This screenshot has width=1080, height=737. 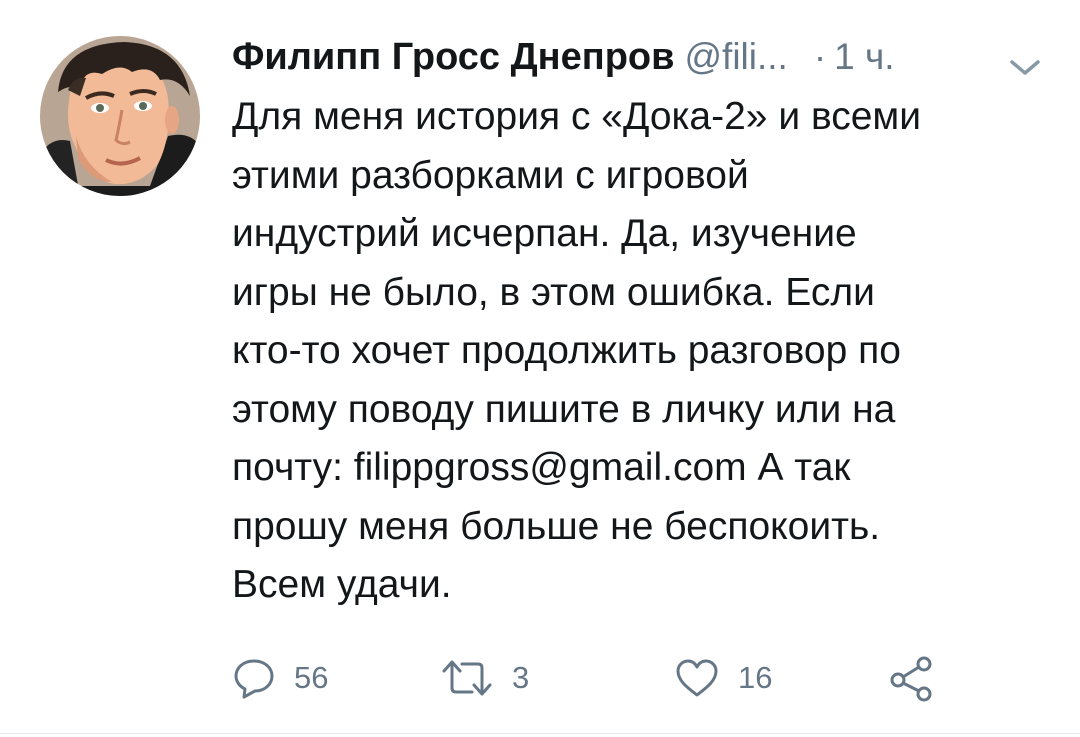 I want to click on heart-icon, so click(x=697, y=678).